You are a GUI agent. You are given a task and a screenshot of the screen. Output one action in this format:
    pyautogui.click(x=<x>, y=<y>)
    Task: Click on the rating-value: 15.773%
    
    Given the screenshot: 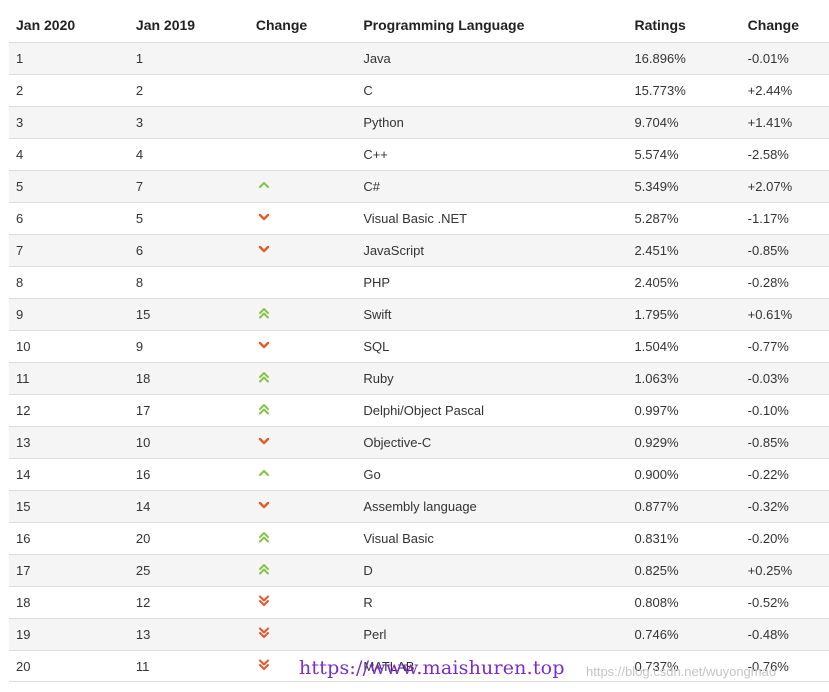 What is the action you would take?
    pyautogui.click(x=660, y=90)
    